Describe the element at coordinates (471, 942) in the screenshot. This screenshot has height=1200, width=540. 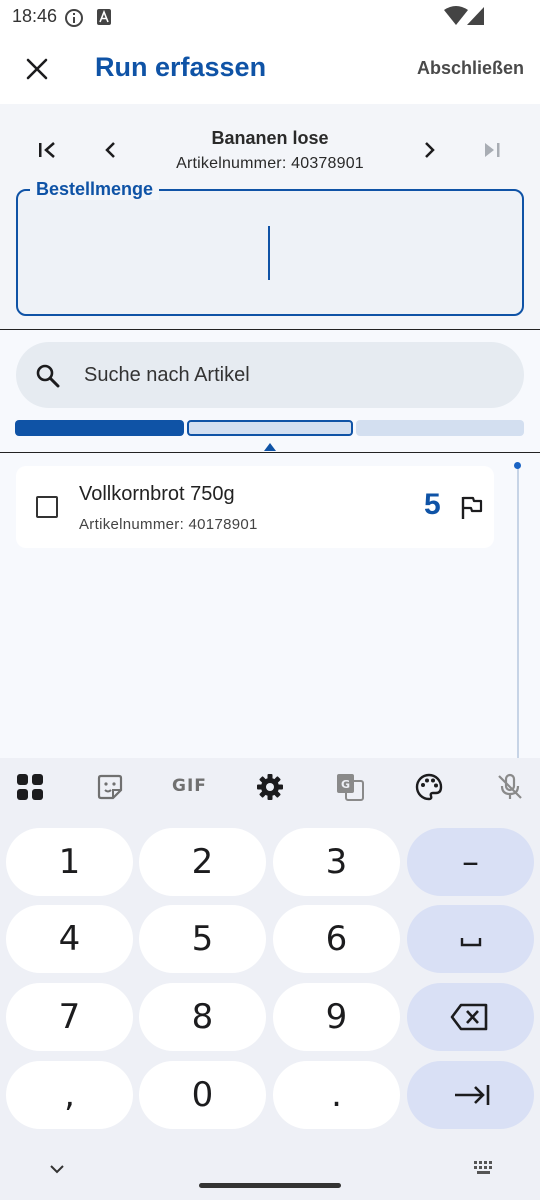
I see `space-icon` at that location.